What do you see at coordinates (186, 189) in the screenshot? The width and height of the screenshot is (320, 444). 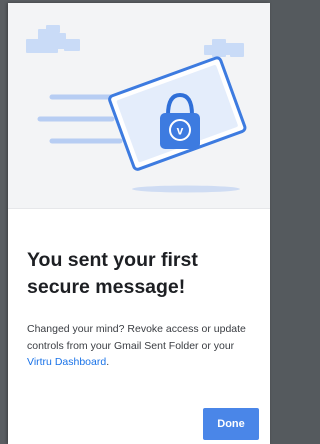 I see `shadow-ellipse` at bounding box center [186, 189].